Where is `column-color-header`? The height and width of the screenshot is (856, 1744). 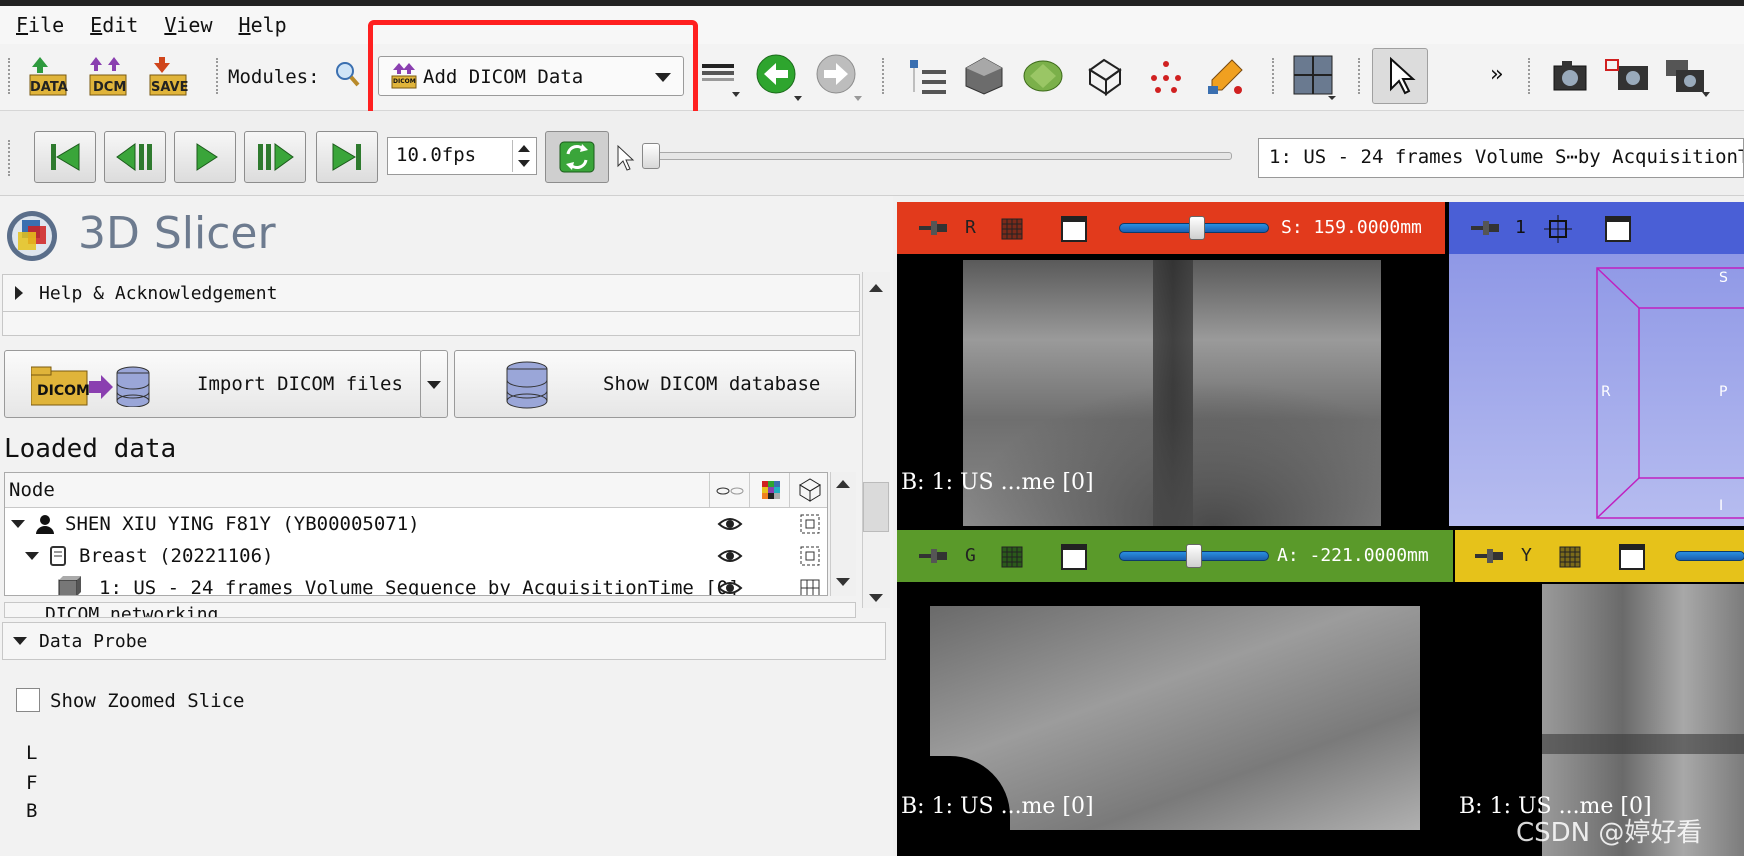
column-color-header is located at coordinates (769, 490).